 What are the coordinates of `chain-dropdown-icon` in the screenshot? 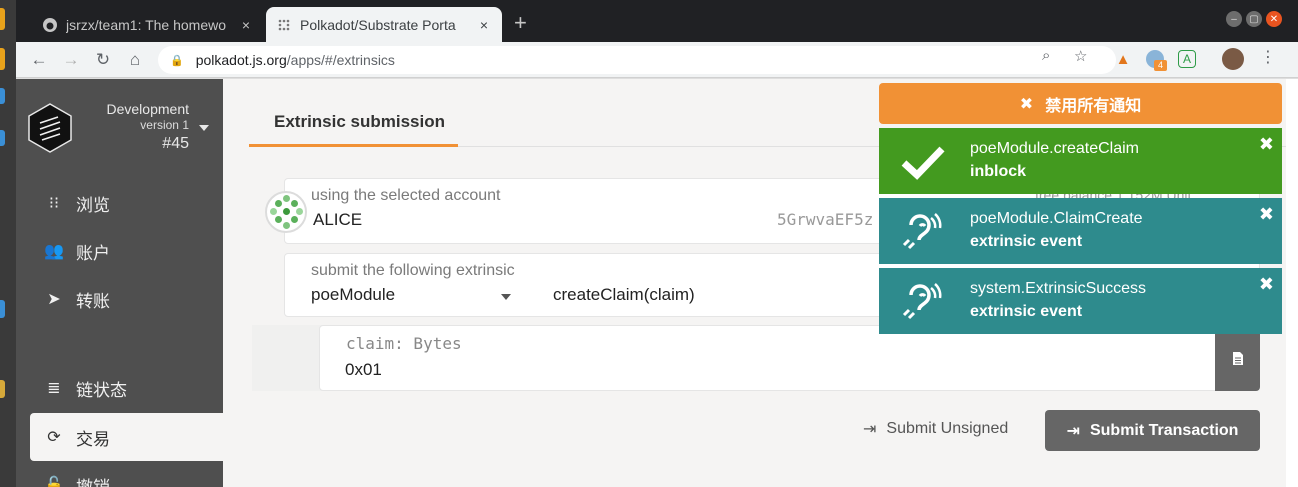 It's located at (204, 128).